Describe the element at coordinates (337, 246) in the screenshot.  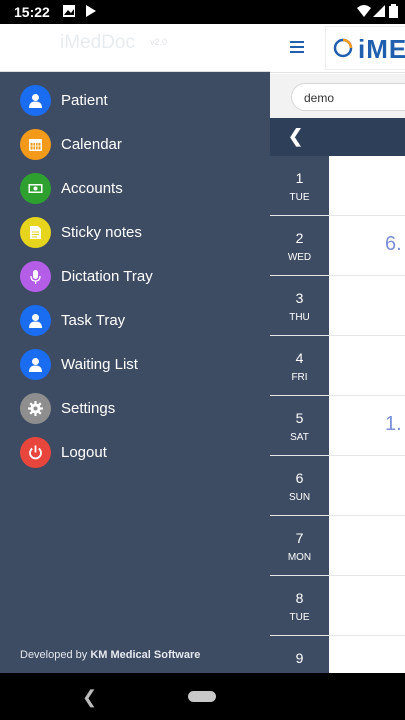
I see `calendar-day-row: 2 WED 6.` at that location.